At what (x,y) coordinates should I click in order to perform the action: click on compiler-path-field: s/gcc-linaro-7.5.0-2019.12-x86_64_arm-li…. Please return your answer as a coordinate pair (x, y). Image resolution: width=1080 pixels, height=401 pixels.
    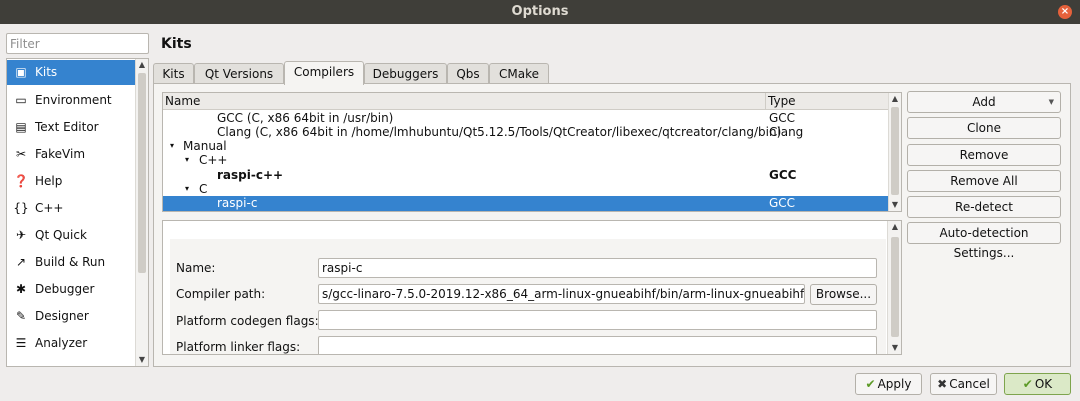
    Looking at the image, I should click on (561, 294).